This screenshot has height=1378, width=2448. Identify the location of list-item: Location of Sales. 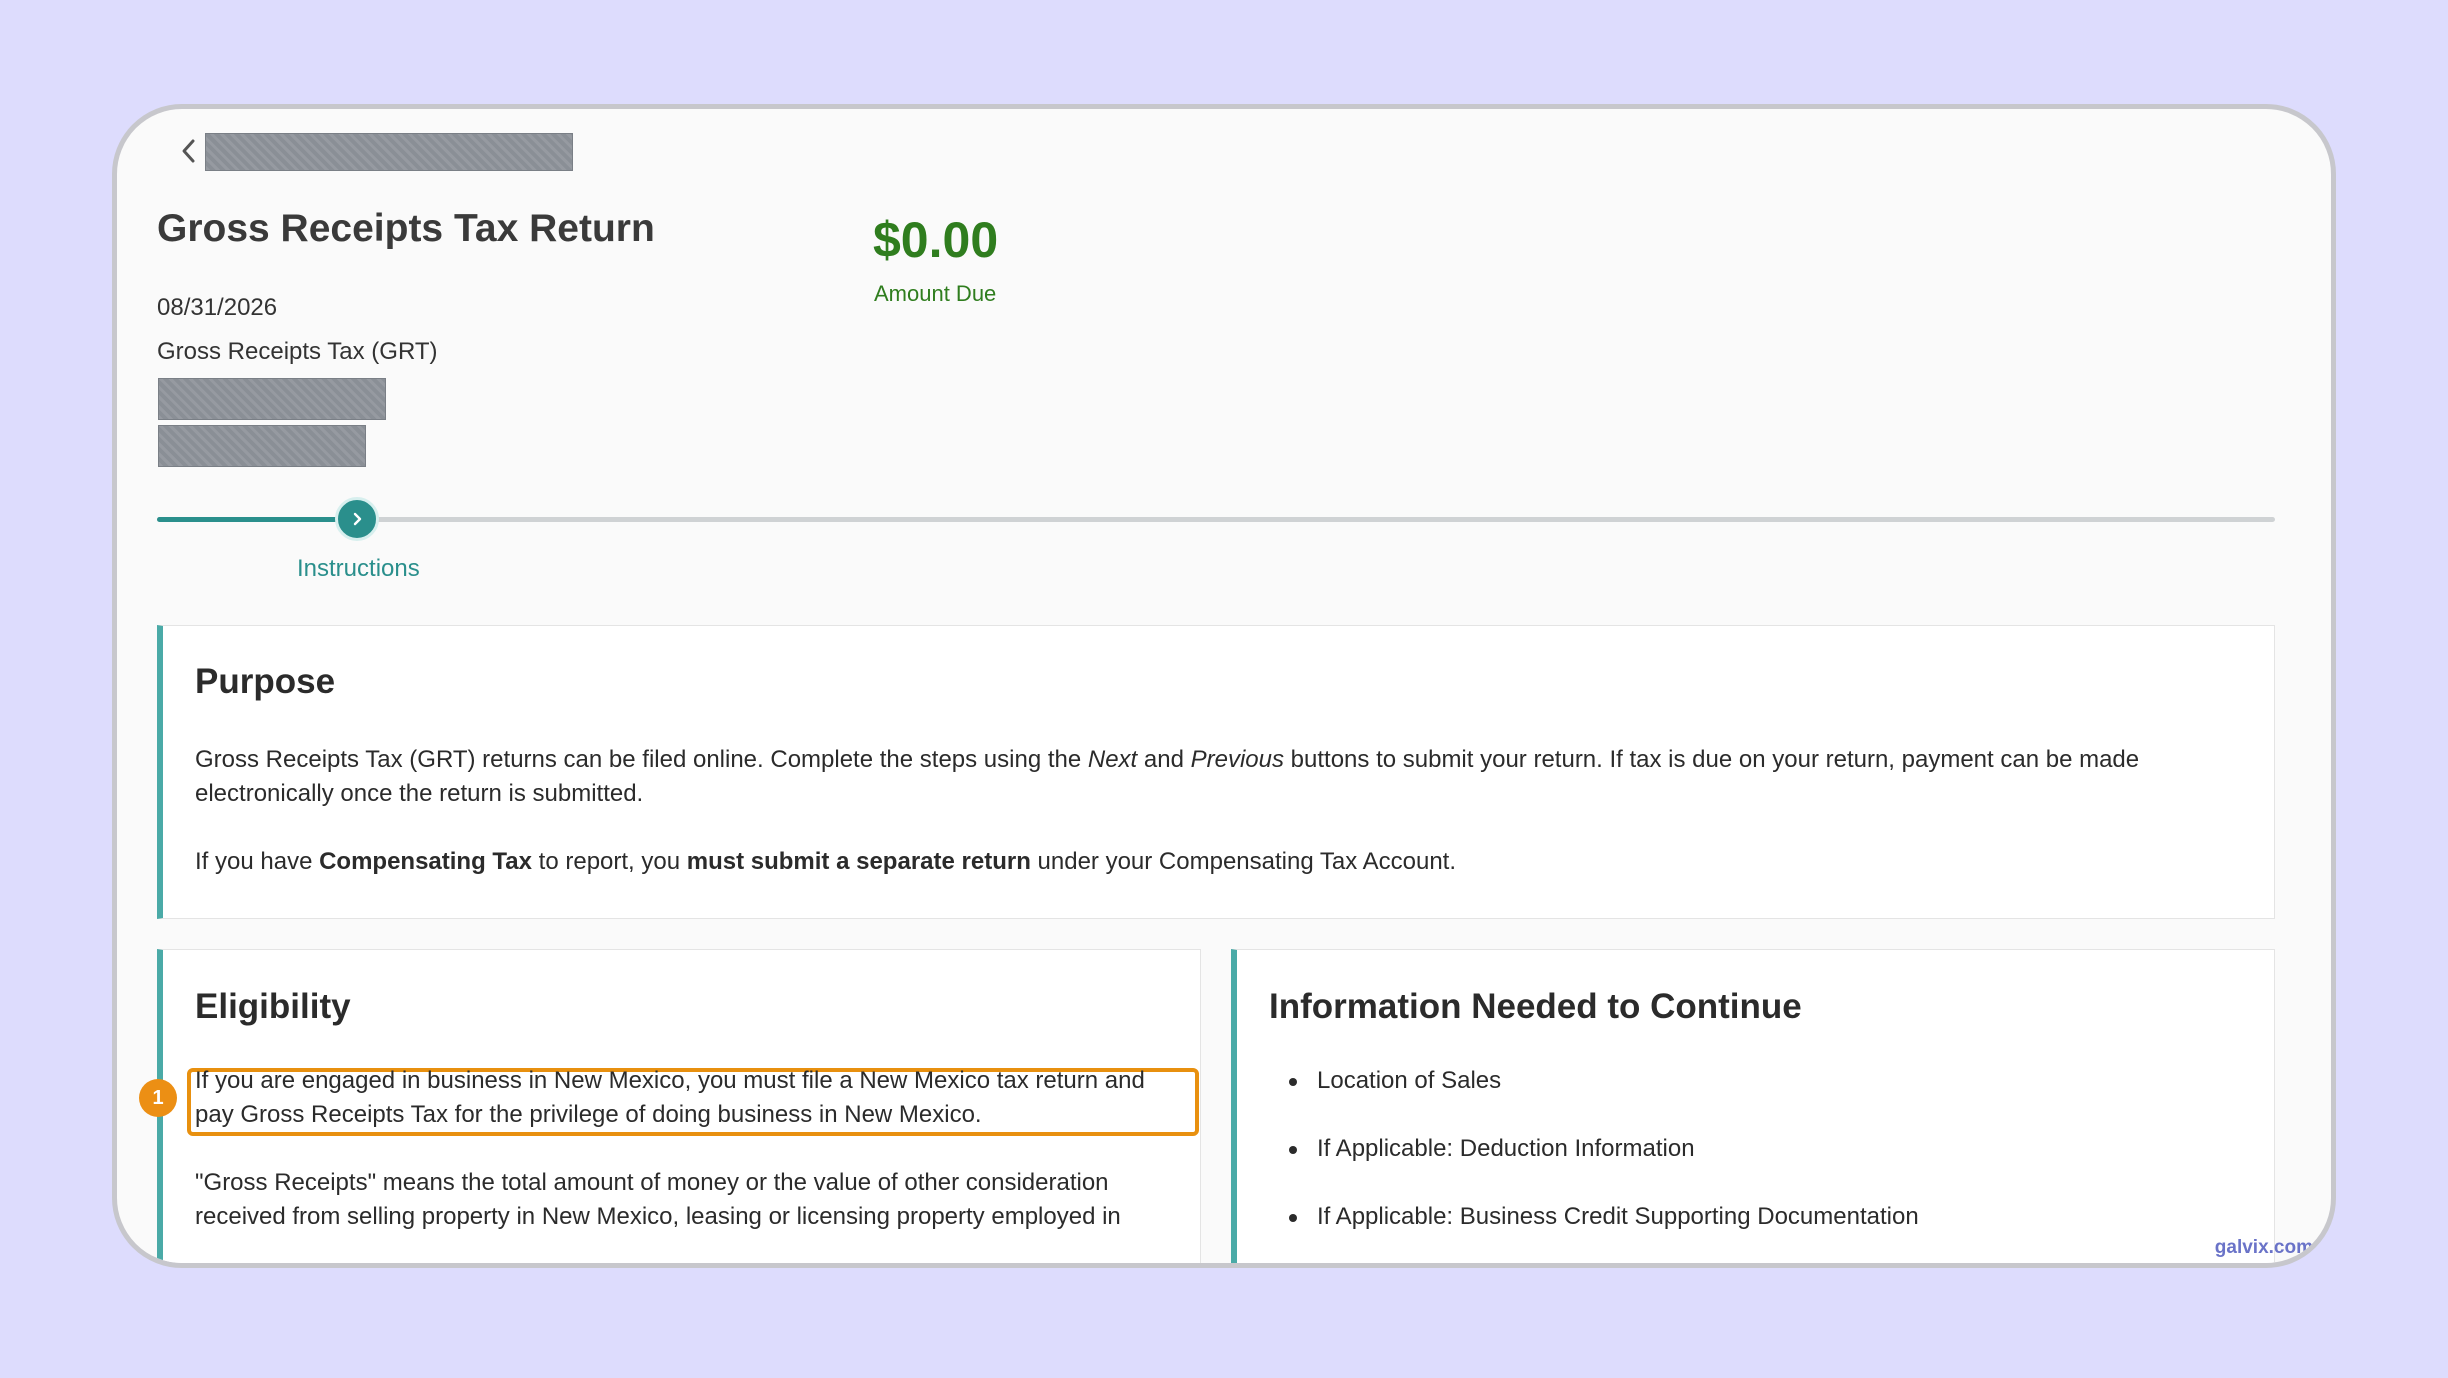
(1594, 1098).